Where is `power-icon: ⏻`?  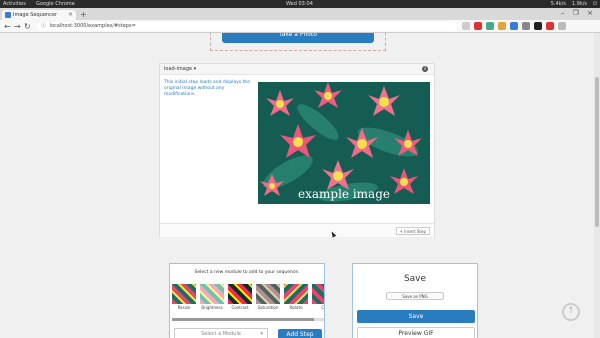 power-icon: ⏻ is located at coordinates (595, 4).